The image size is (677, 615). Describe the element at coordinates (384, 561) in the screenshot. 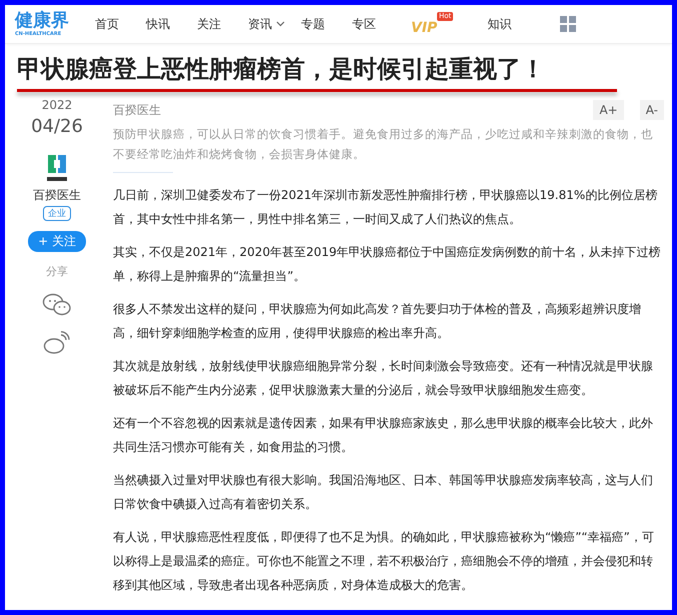

I see `paragraph: 有人说，甲状腺癌恶性程度低，即便得了也不足为惧。的确如此，甲状腺癌被称为“懒癌”“幸福癌”，可以称得上是最温柔的癌症。可你也不能置之不理，若不积极治疗，癌细胞会不停的增殖，并会侵犯和转移到其他区域，导致患者出现各种恶病质，对身体造成极大的危害。` at that location.